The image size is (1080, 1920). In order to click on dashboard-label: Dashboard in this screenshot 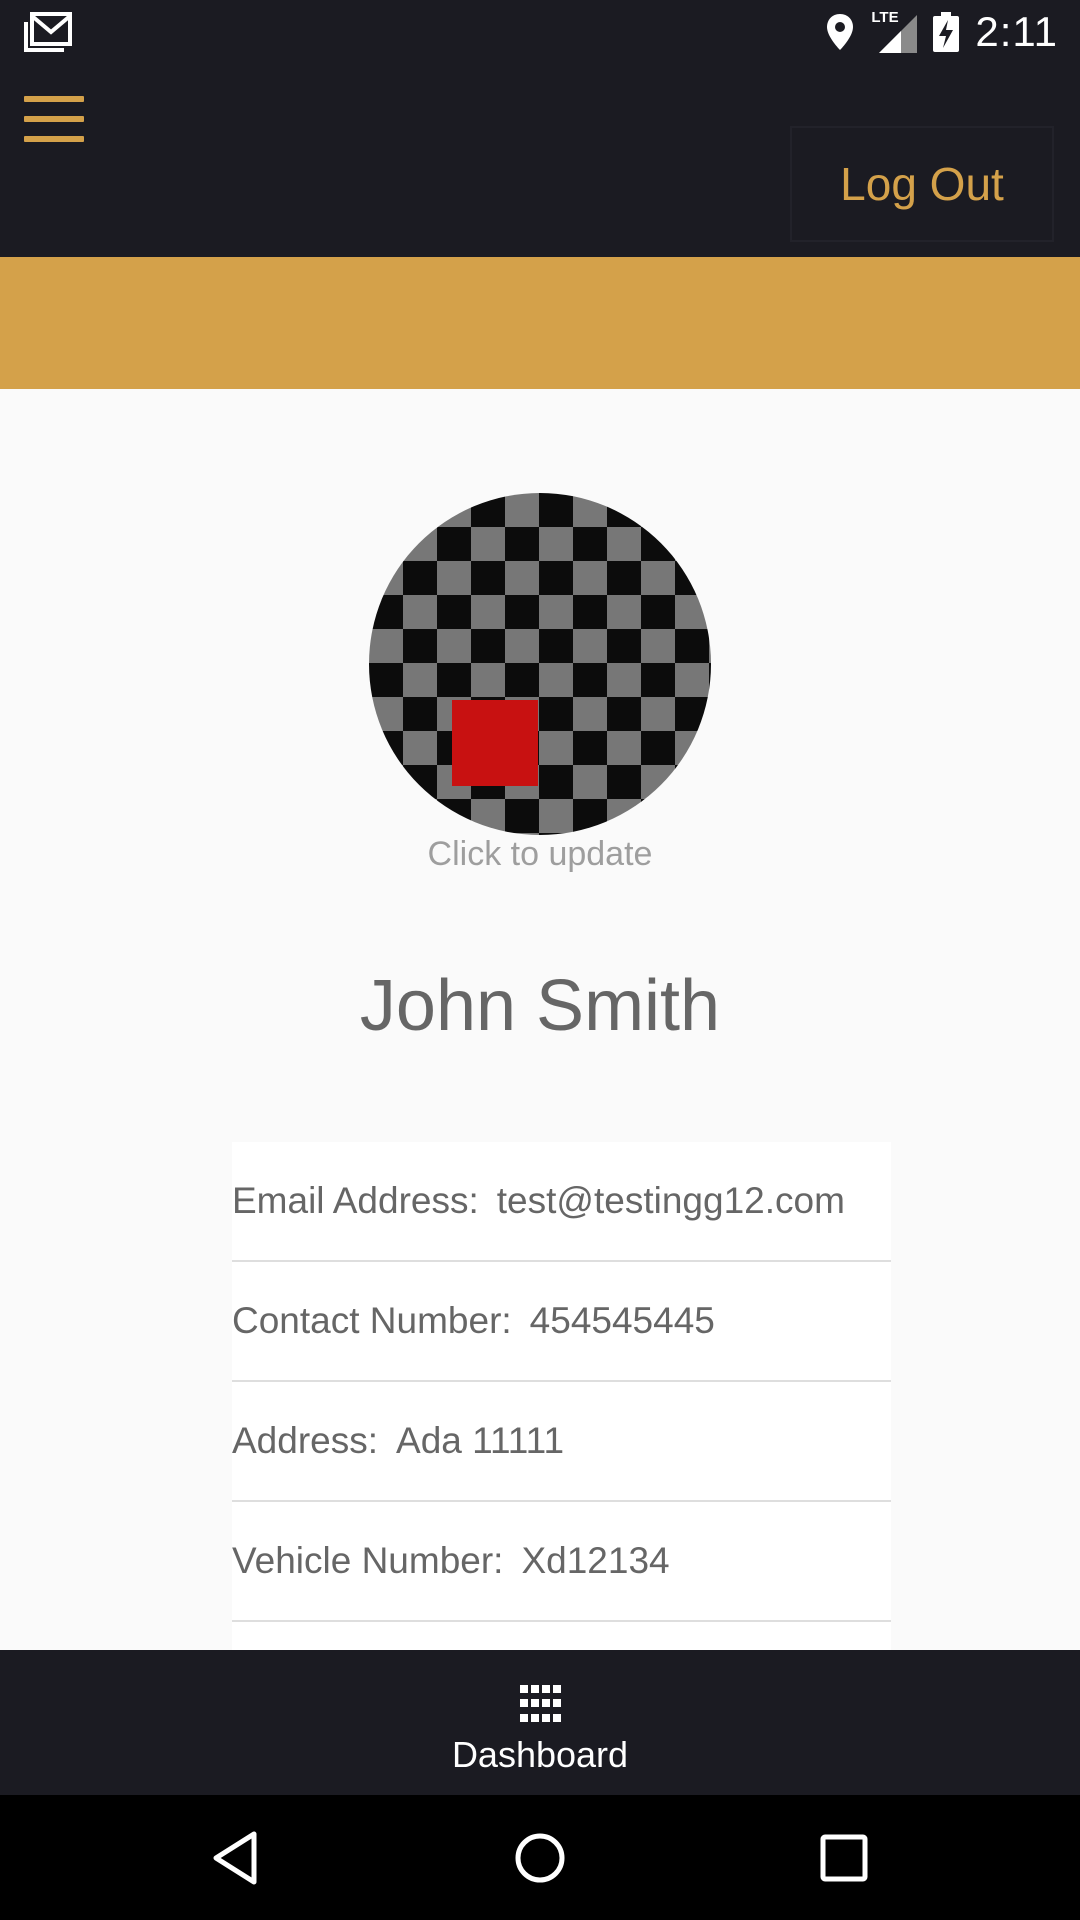, I will do `click(540, 1754)`.